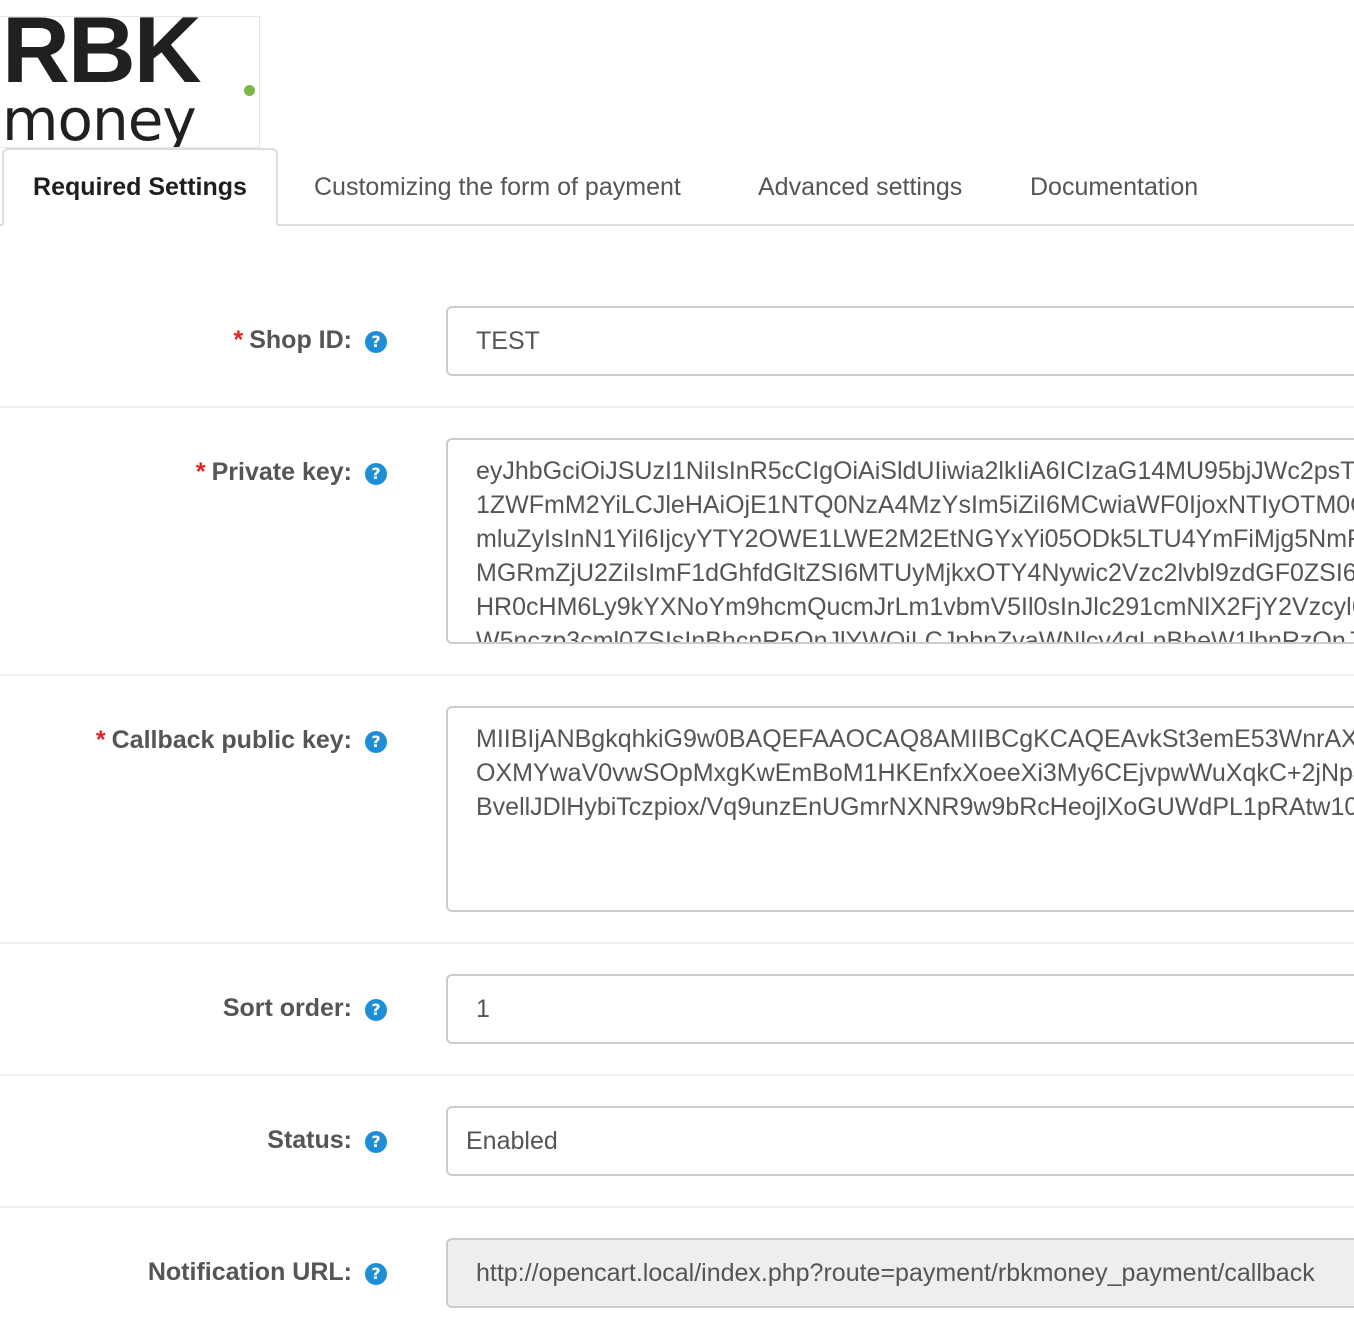 This screenshot has width=1354, height=1328. I want to click on private-key-label: * Private key:, so click(274, 472).